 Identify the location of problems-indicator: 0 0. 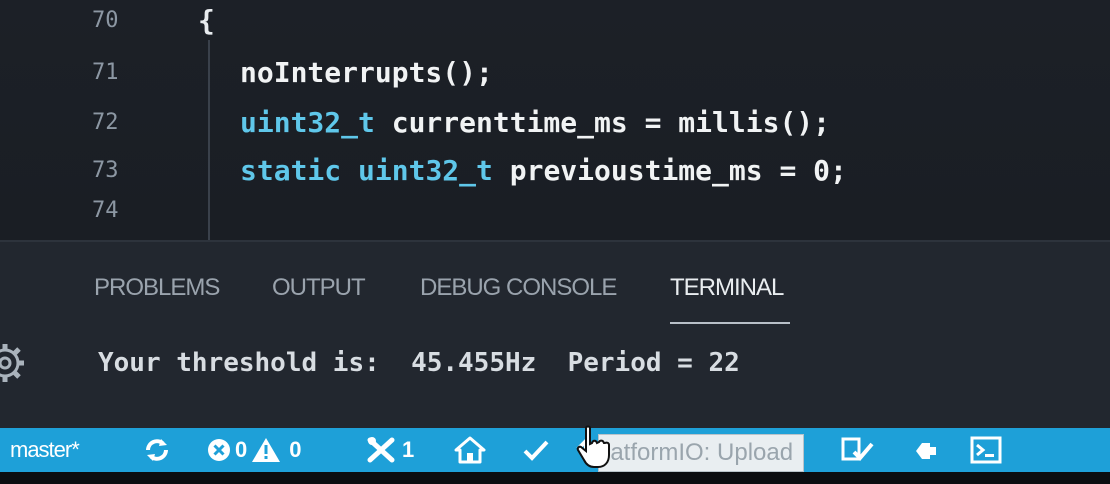
(254, 450).